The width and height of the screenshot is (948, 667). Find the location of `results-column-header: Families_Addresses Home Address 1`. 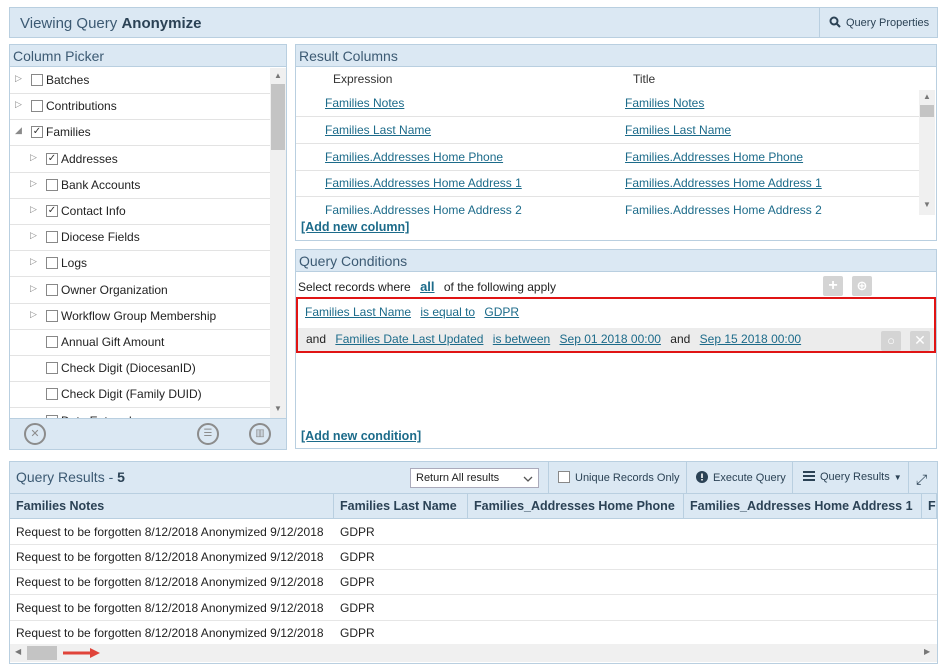

results-column-header: Families_Addresses Home Address 1 is located at coordinates (803, 506).